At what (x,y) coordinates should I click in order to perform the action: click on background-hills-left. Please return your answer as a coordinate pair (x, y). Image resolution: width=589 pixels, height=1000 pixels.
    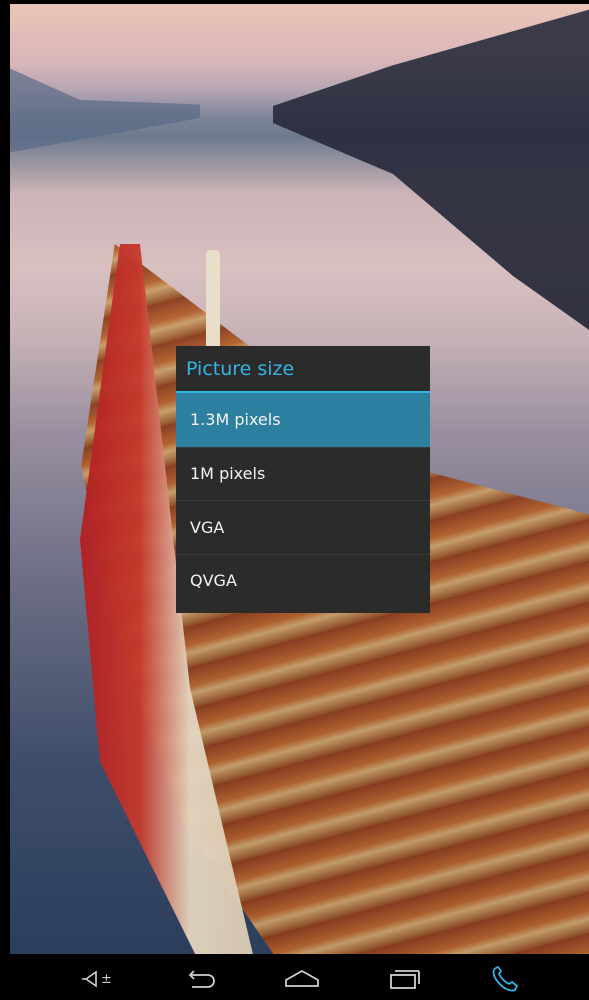
    Looking at the image, I should click on (105, 109).